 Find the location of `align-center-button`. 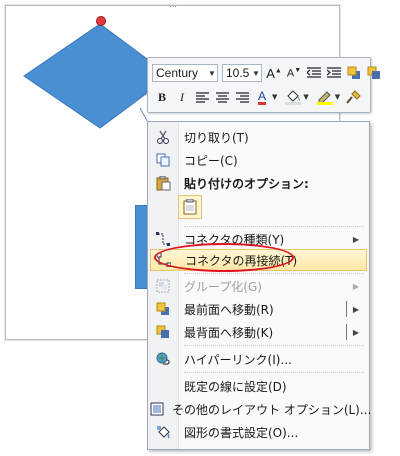

align-center-button is located at coordinates (222, 97).